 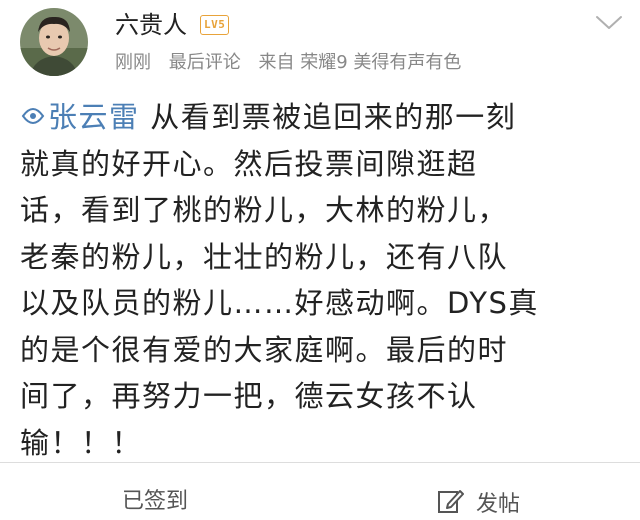 I want to click on comment-status: 最后评论, so click(x=204, y=62).